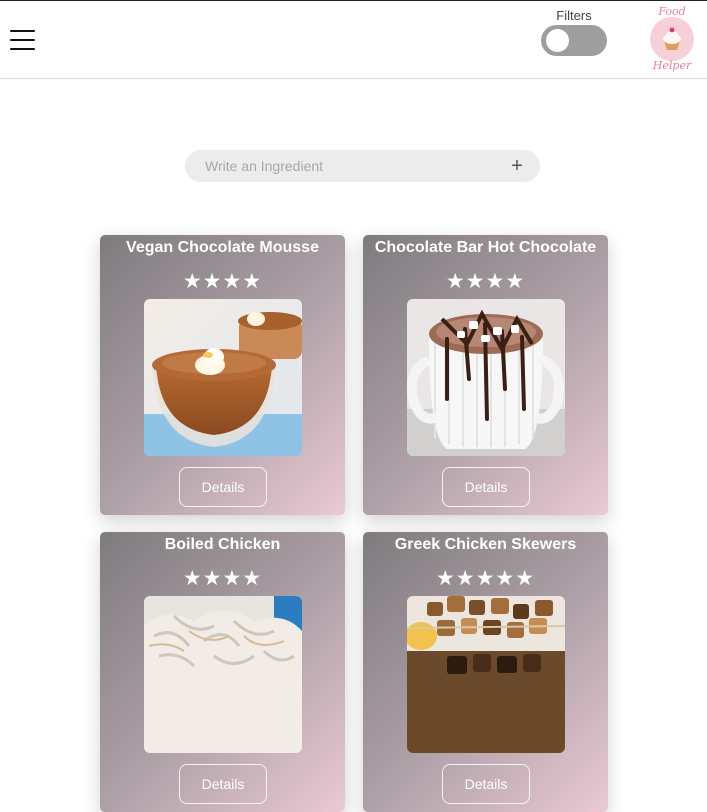 This screenshot has width=707, height=812. What do you see at coordinates (485, 578) in the screenshot?
I see `star-rating: ★★★★★` at bounding box center [485, 578].